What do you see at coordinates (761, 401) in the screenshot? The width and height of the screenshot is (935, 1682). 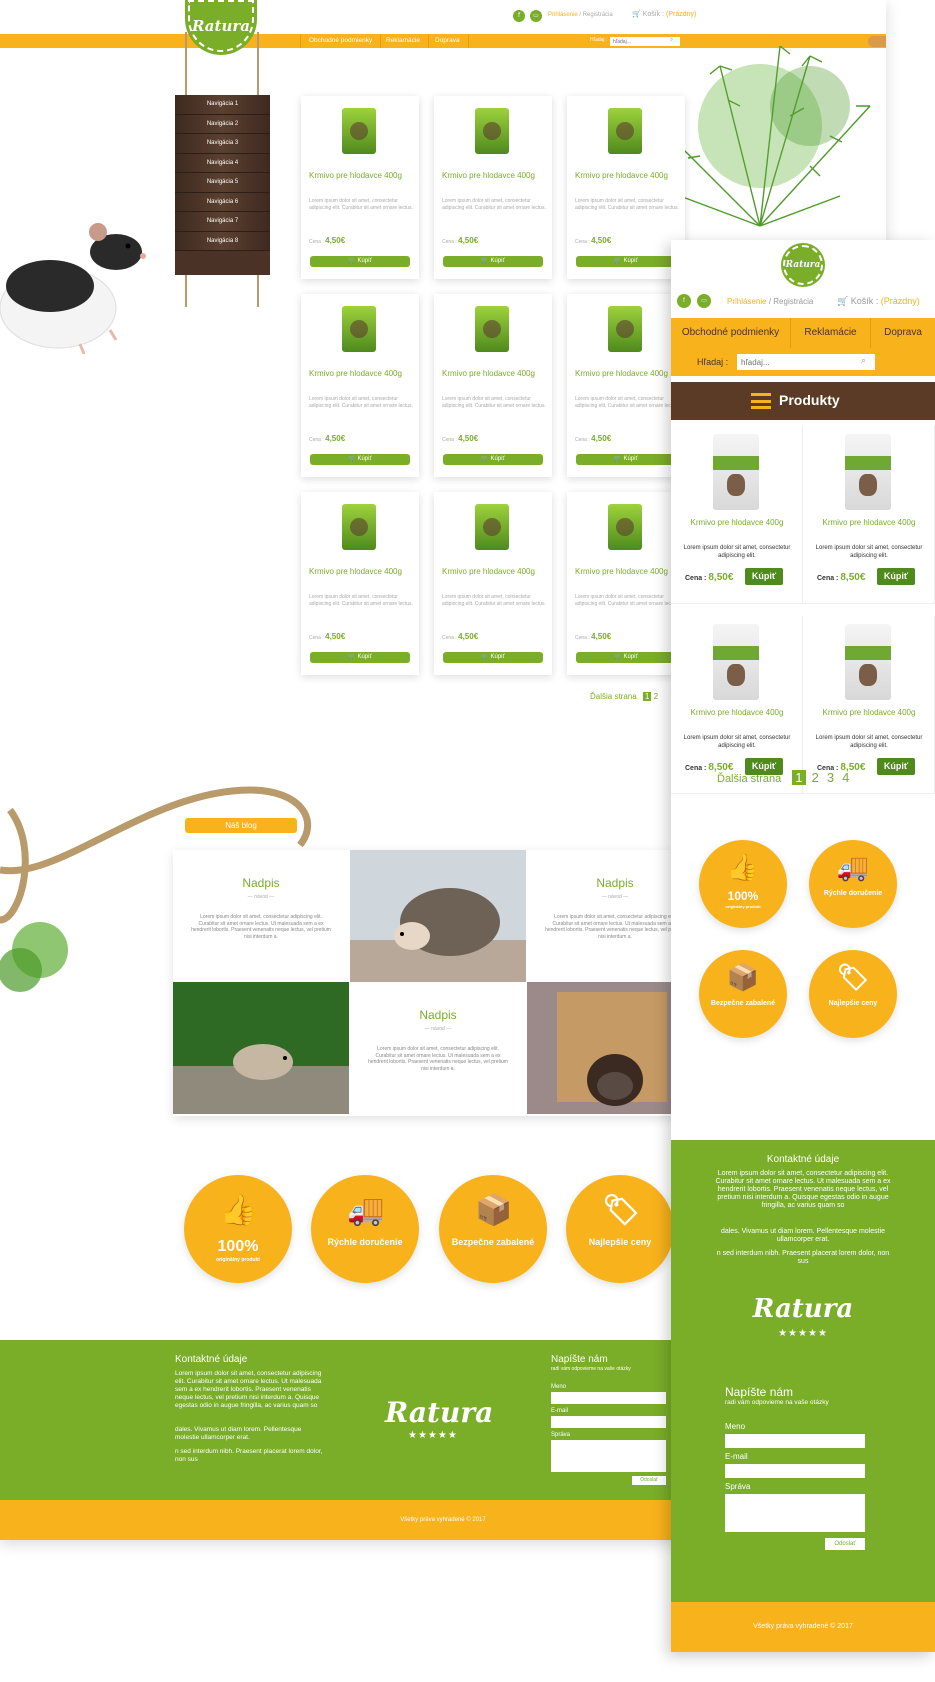 I see `menu-icon` at bounding box center [761, 401].